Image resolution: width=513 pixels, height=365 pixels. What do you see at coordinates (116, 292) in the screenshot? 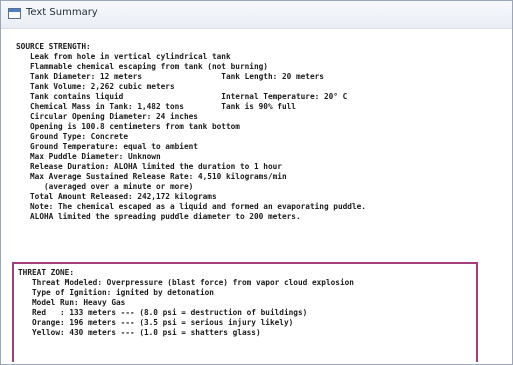
I see `threat-line-2: Type of Ignition: ignited by detonation` at bounding box center [116, 292].